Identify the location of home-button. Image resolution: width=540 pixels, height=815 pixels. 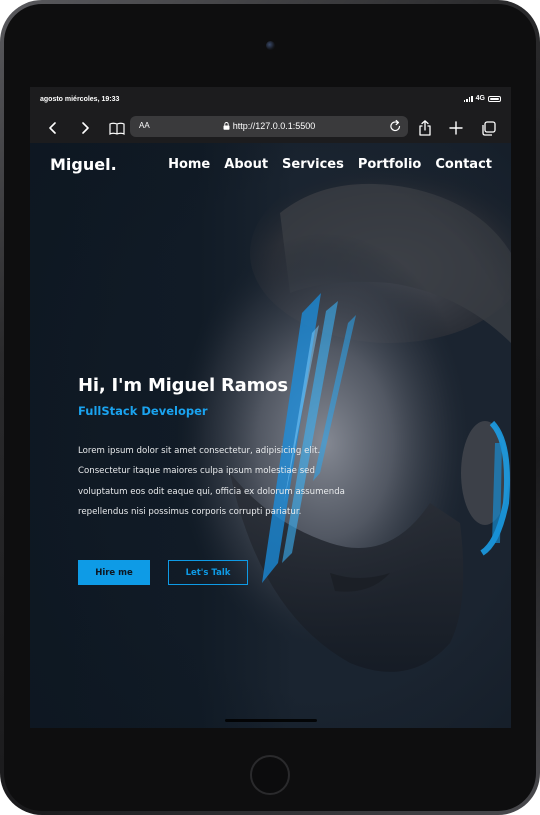
(270, 775).